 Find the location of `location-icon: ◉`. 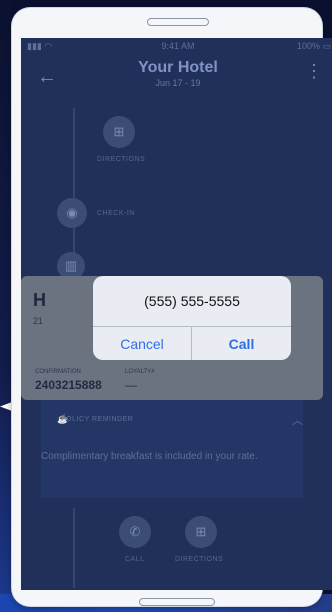

location-icon: ◉ is located at coordinates (72, 212).